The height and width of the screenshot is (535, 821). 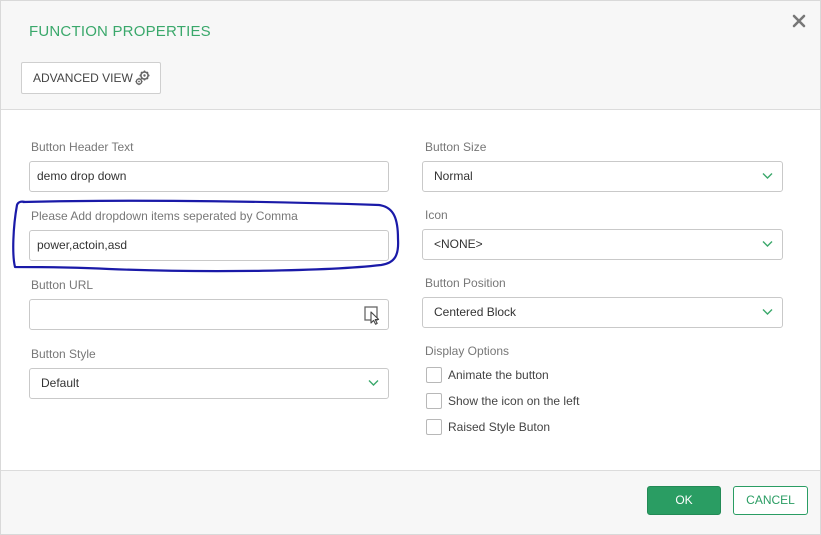 What do you see at coordinates (120, 31) in the screenshot?
I see `dialog-title: FUNCTION PROPERTIES` at bounding box center [120, 31].